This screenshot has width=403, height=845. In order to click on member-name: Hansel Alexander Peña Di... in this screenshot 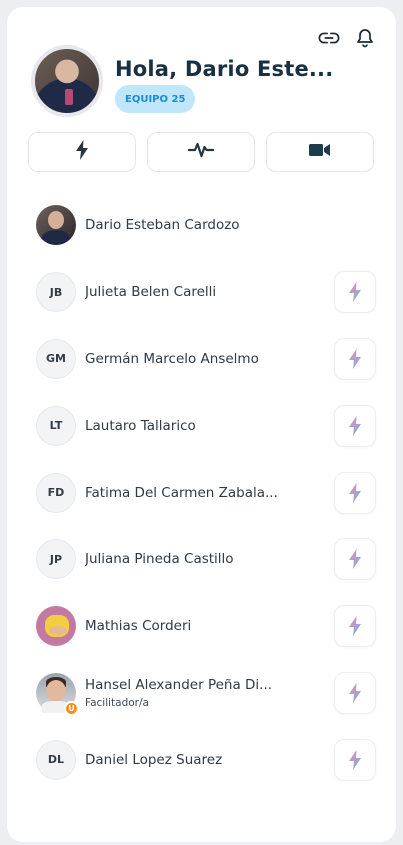, I will do `click(179, 684)`.